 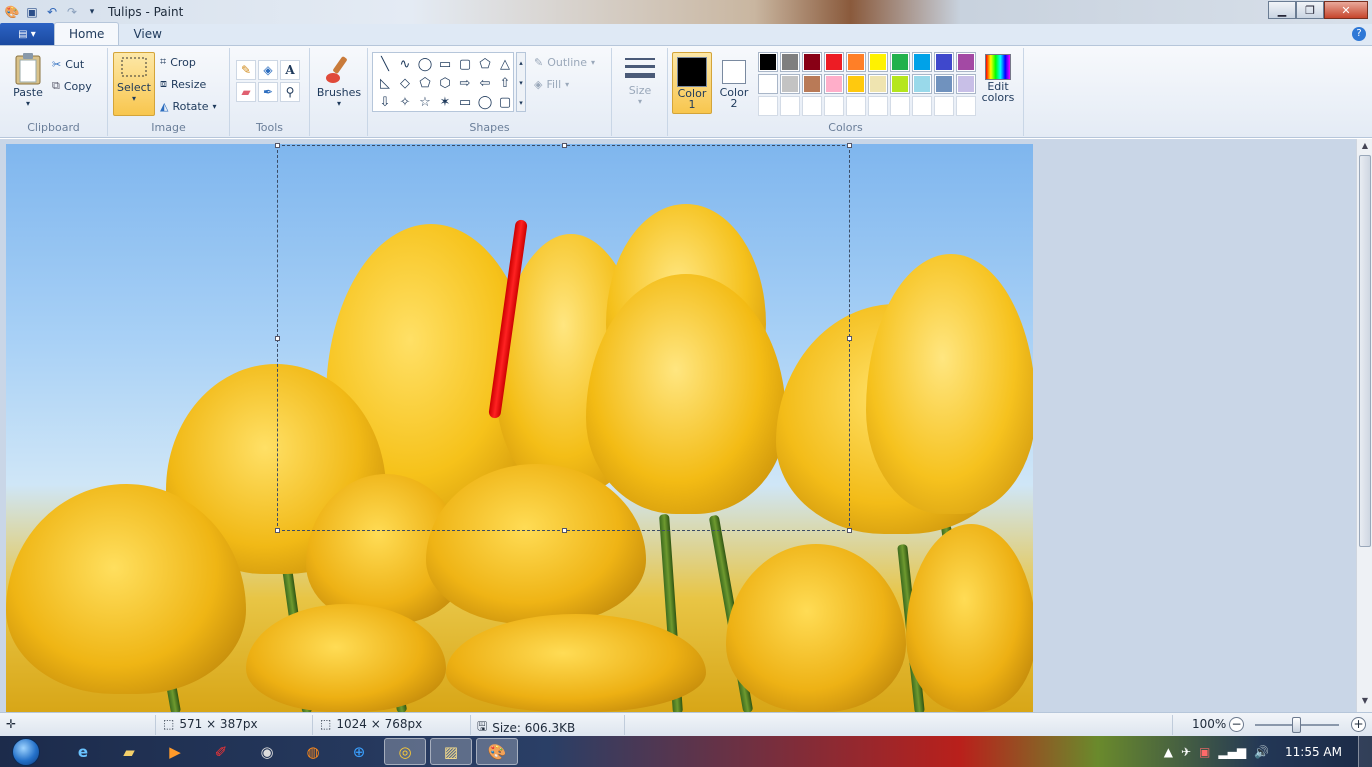 I want to click on vertical-scrollbar: ▲ ▼, so click(x=1364, y=425).